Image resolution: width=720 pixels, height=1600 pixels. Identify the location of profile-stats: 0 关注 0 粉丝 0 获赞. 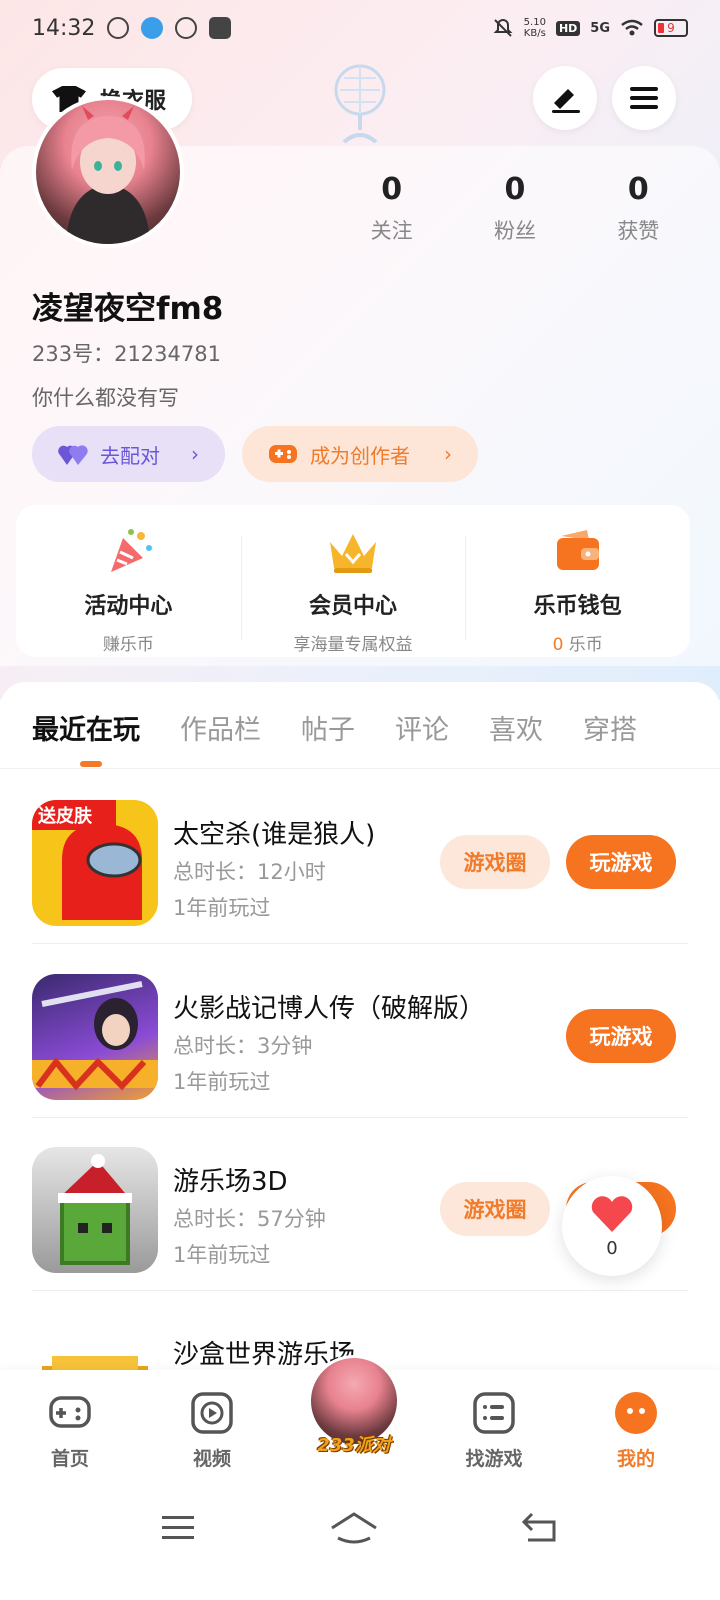
(515, 208).